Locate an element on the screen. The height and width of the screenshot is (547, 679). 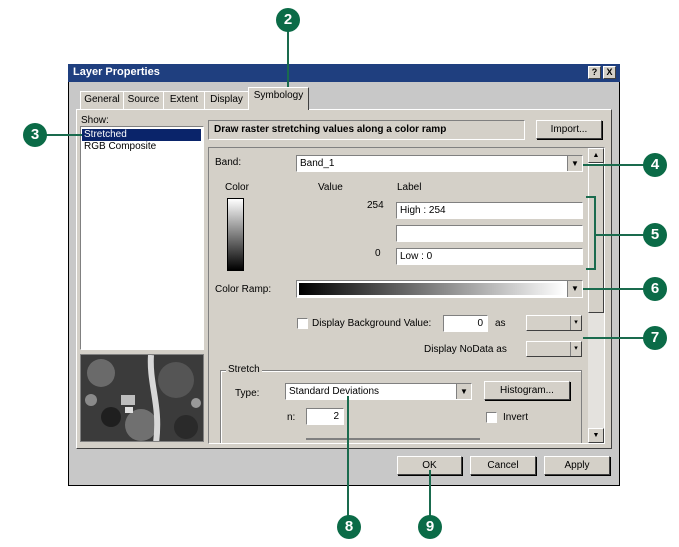
show-label: Show: is located at coordinates (95, 120).